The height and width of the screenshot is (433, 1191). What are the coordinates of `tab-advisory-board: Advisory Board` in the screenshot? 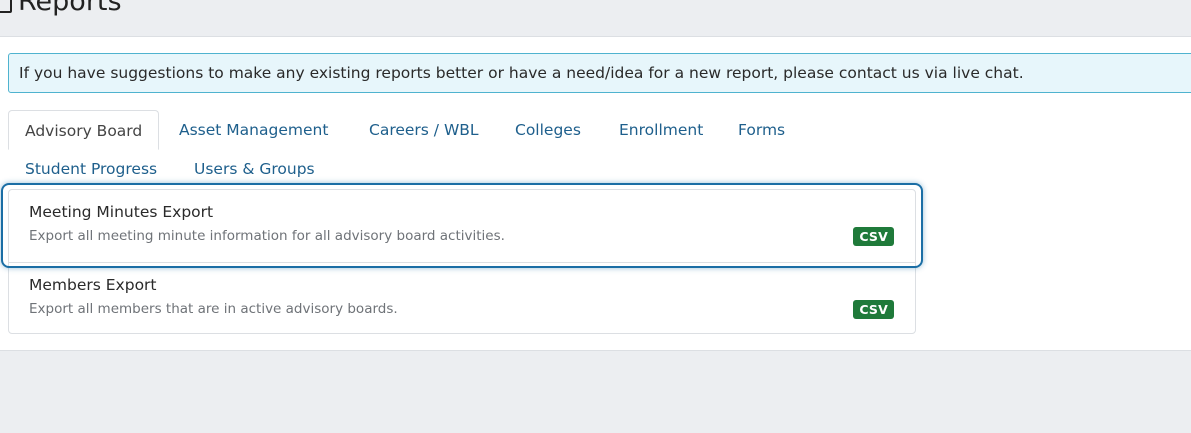 It's located at (84, 130).